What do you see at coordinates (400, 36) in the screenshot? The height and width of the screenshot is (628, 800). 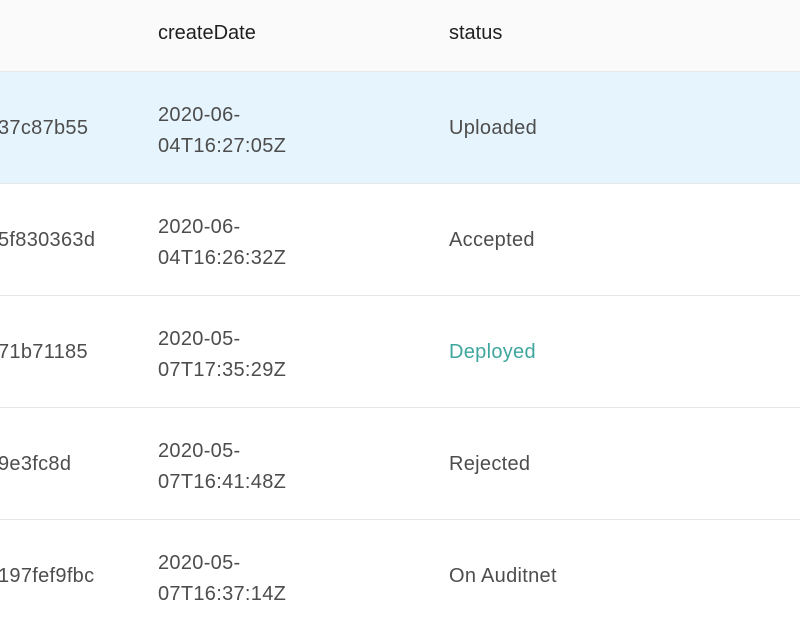 I see `table-header: createDate status` at bounding box center [400, 36].